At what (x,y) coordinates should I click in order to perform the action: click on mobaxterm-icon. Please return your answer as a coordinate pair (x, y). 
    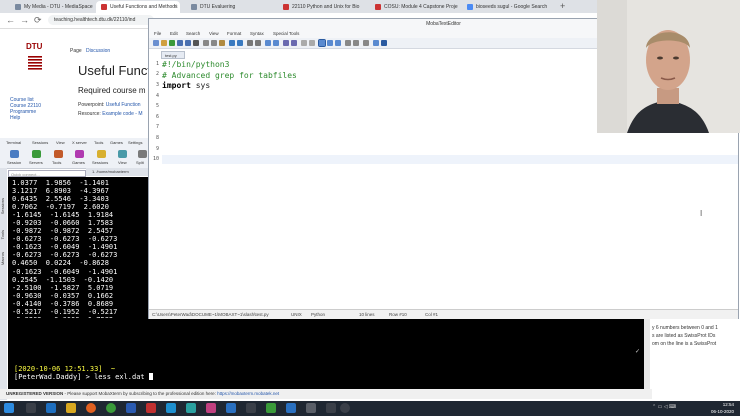
    Looking at the image, I should click on (311, 408).